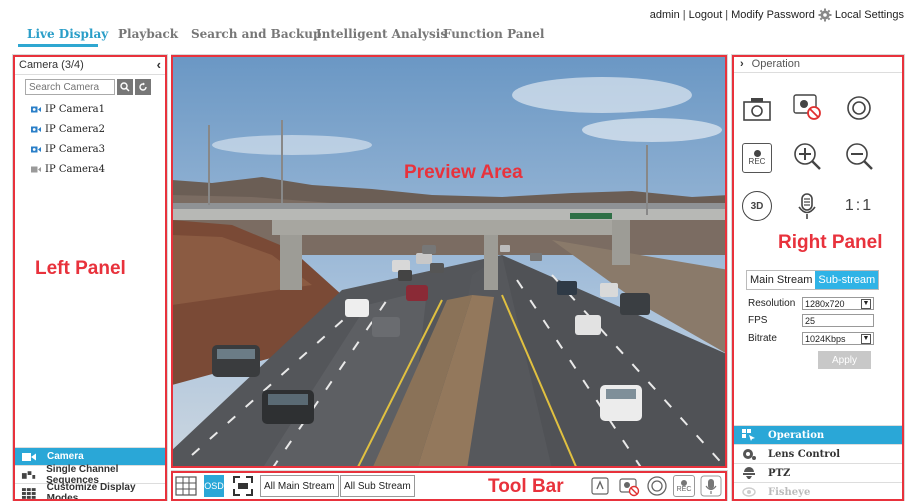 The width and height of the screenshot is (910, 504). What do you see at coordinates (449, 485) in the screenshot?
I see `toolbar: OSD All Main Stream All Sub Stream REC` at bounding box center [449, 485].